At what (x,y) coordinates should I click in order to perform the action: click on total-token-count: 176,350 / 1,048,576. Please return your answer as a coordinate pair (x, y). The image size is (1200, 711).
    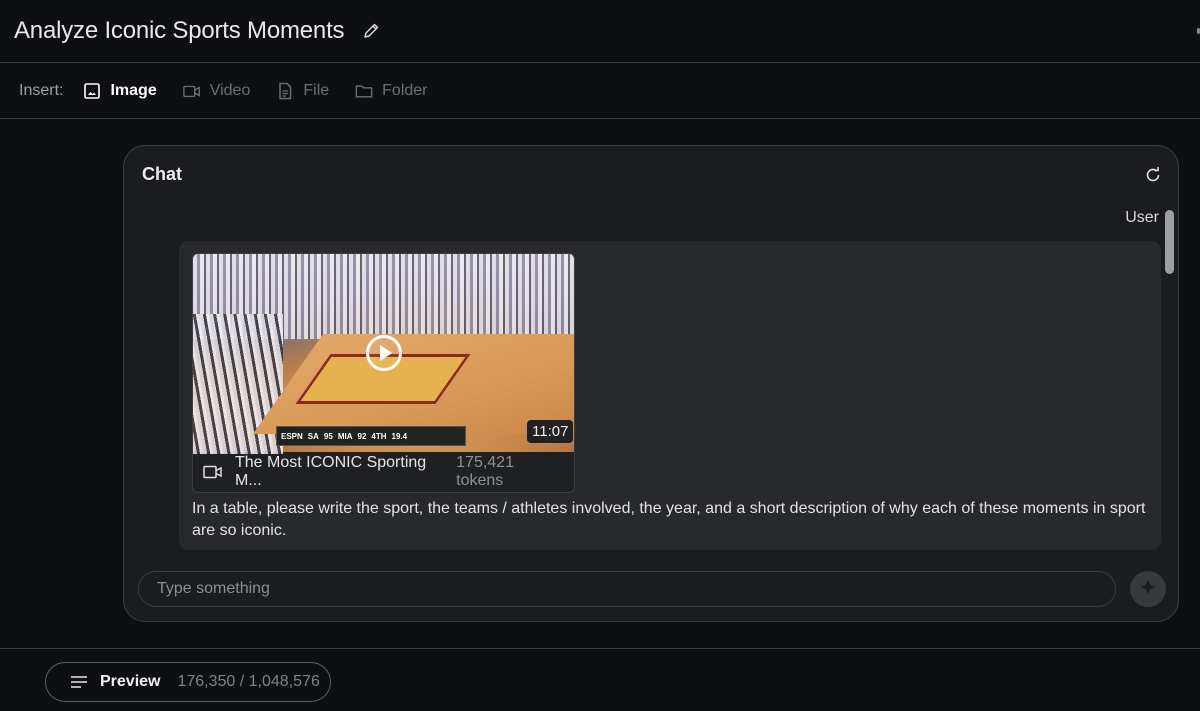
    Looking at the image, I should click on (248, 681).